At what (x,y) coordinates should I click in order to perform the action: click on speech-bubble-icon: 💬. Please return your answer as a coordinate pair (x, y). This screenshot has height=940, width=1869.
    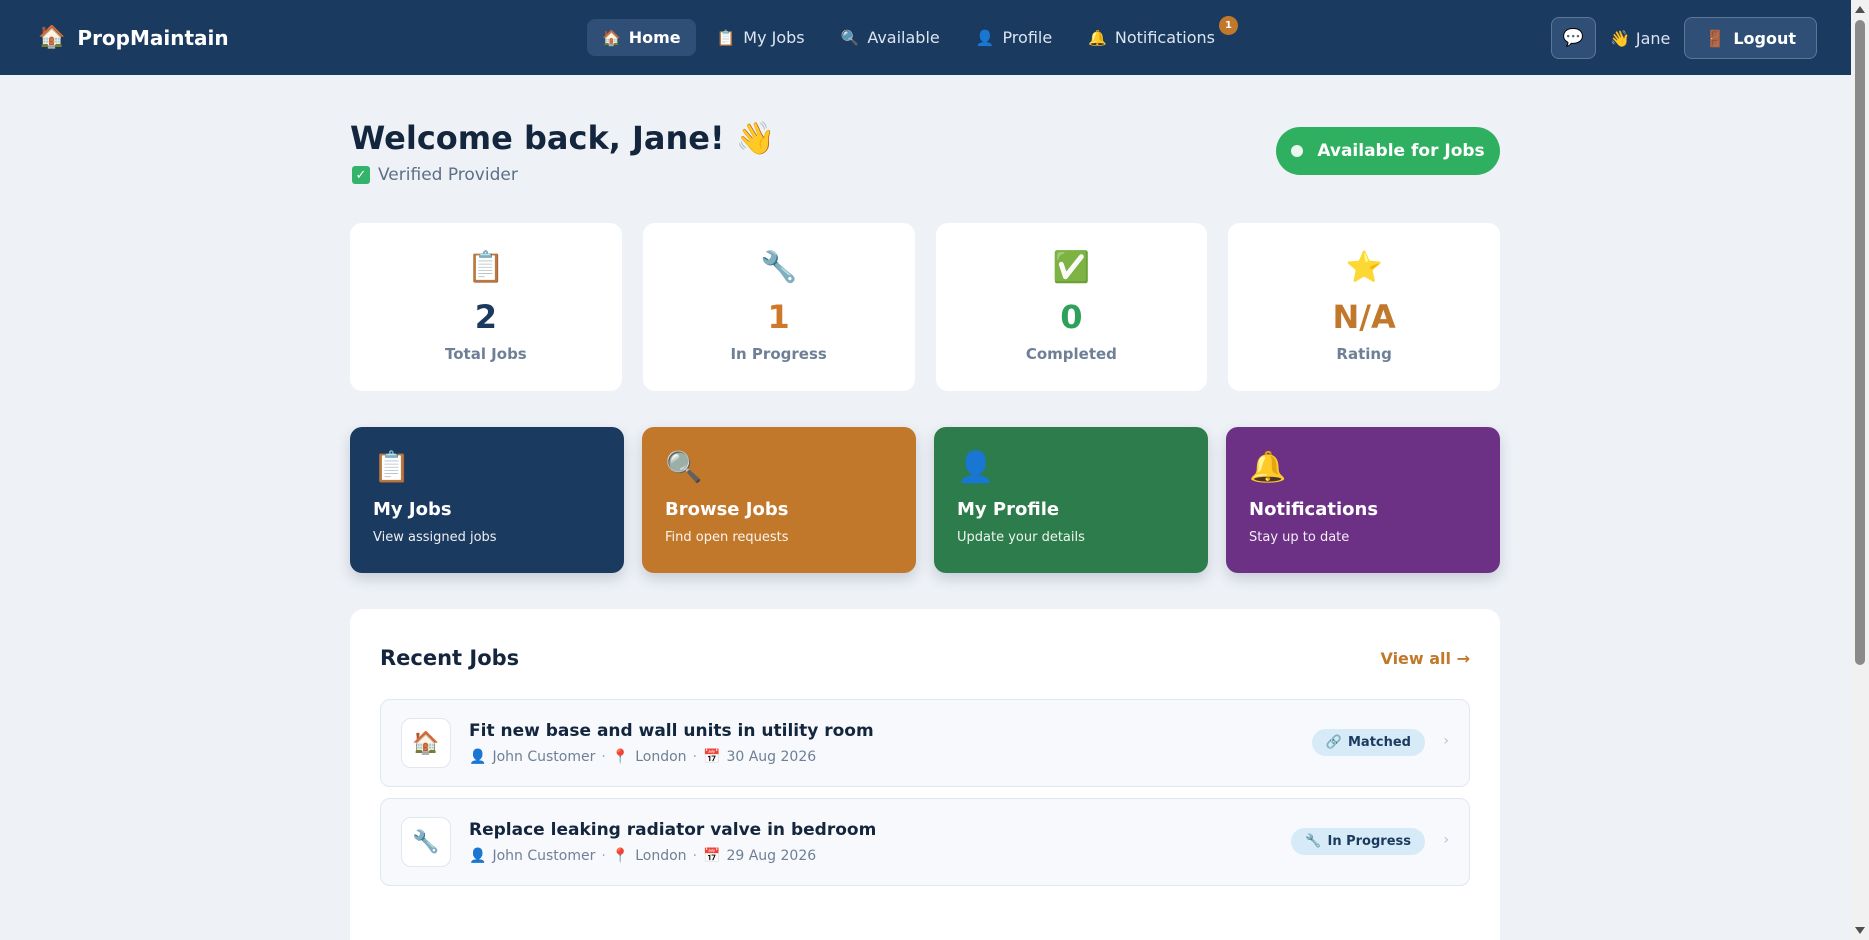
    Looking at the image, I should click on (1573, 38).